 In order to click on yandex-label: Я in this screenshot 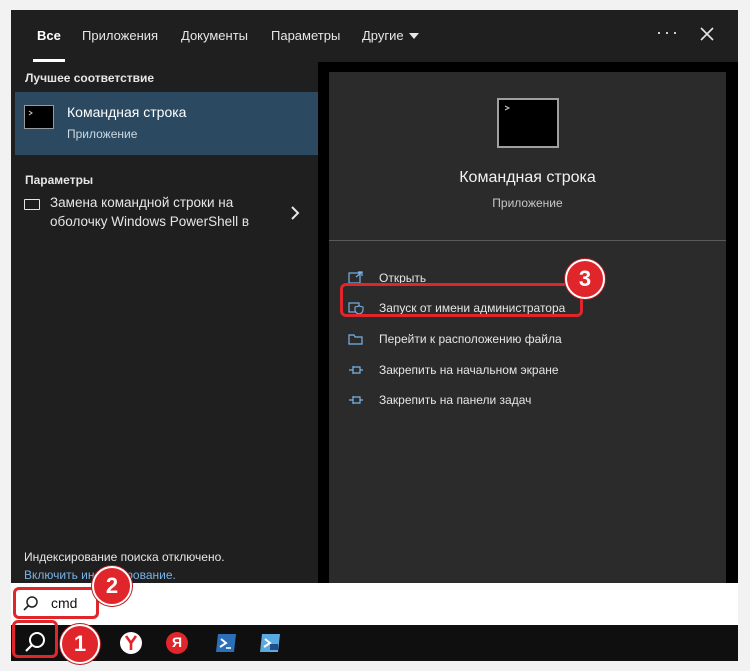, I will do `click(177, 642)`.